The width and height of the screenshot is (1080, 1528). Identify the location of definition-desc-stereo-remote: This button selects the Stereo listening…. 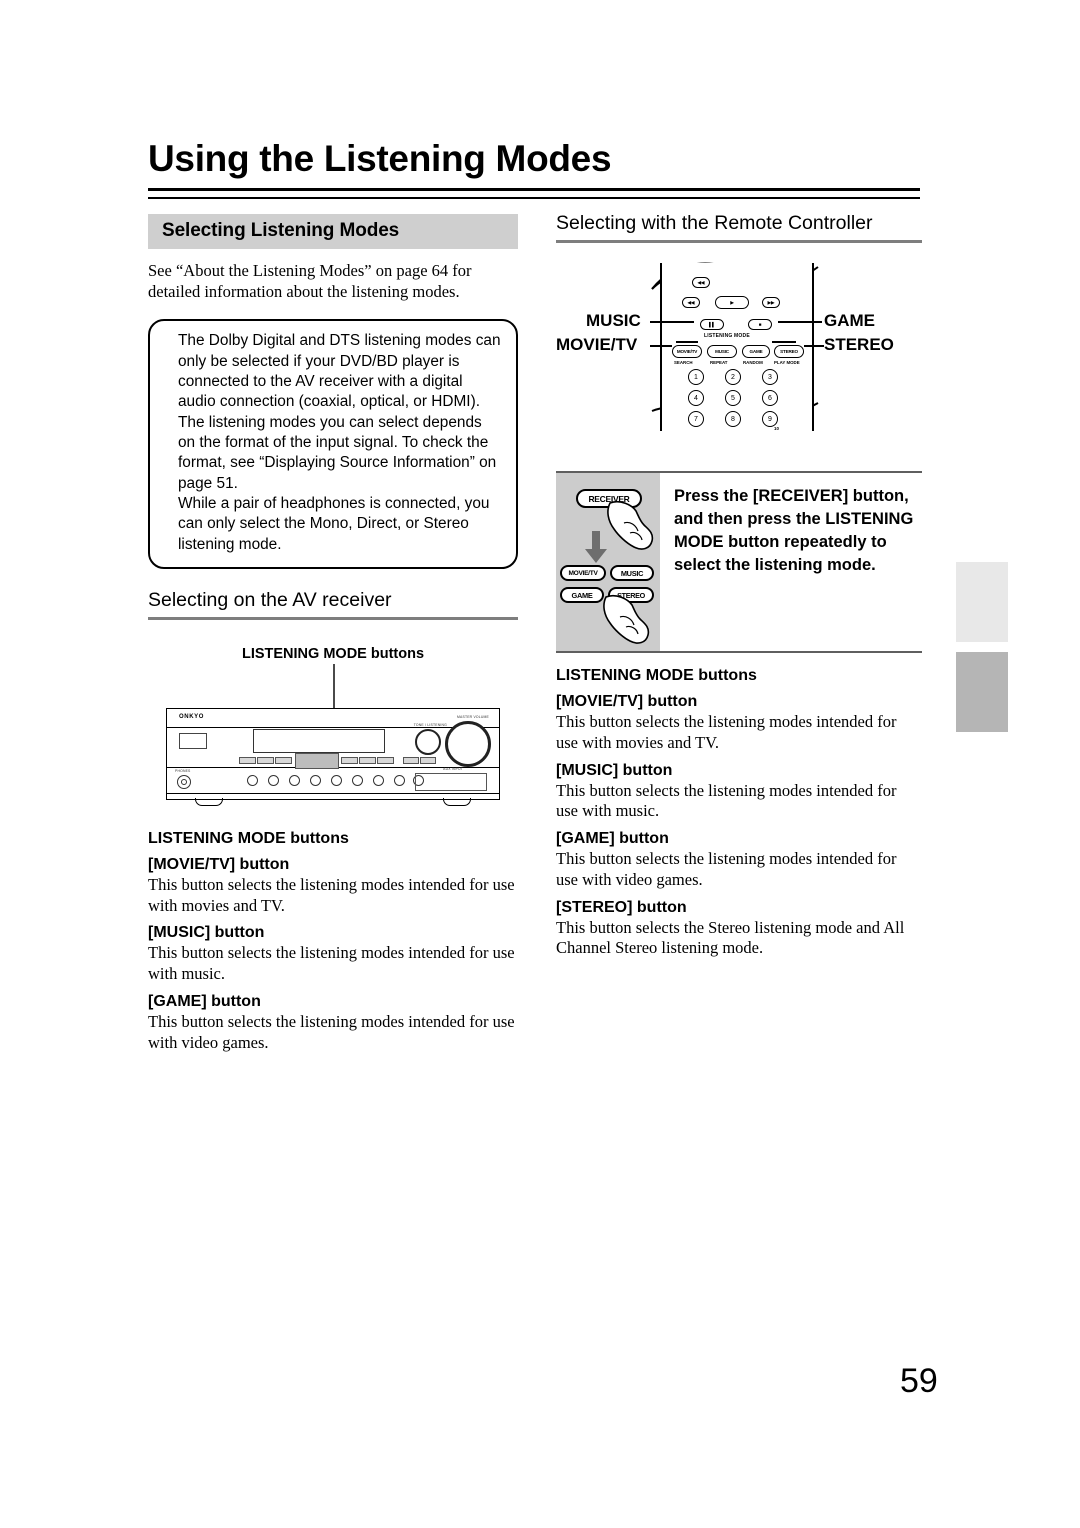
(730, 937).